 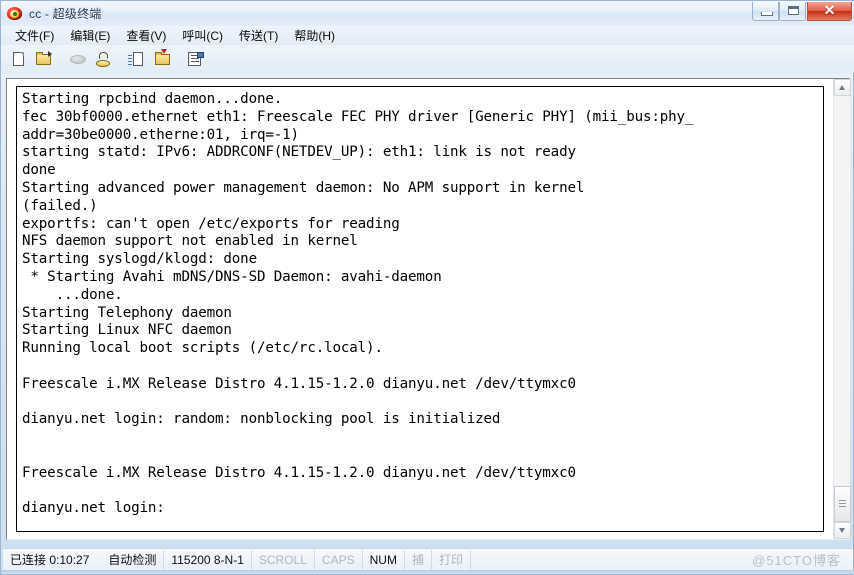 I want to click on status-print: 打印, so click(x=451, y=559).